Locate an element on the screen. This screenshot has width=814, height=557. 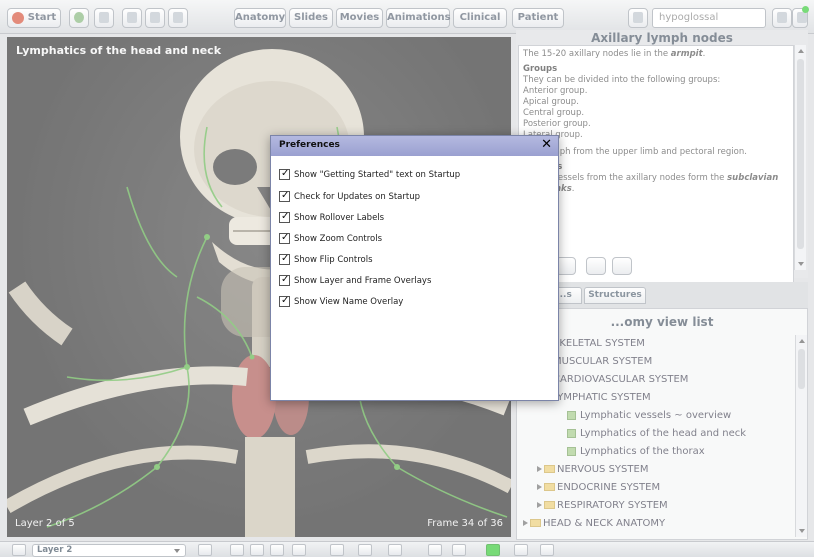
pref-flip-controls: Show Flip Controls is located at coordinates (326, 260).